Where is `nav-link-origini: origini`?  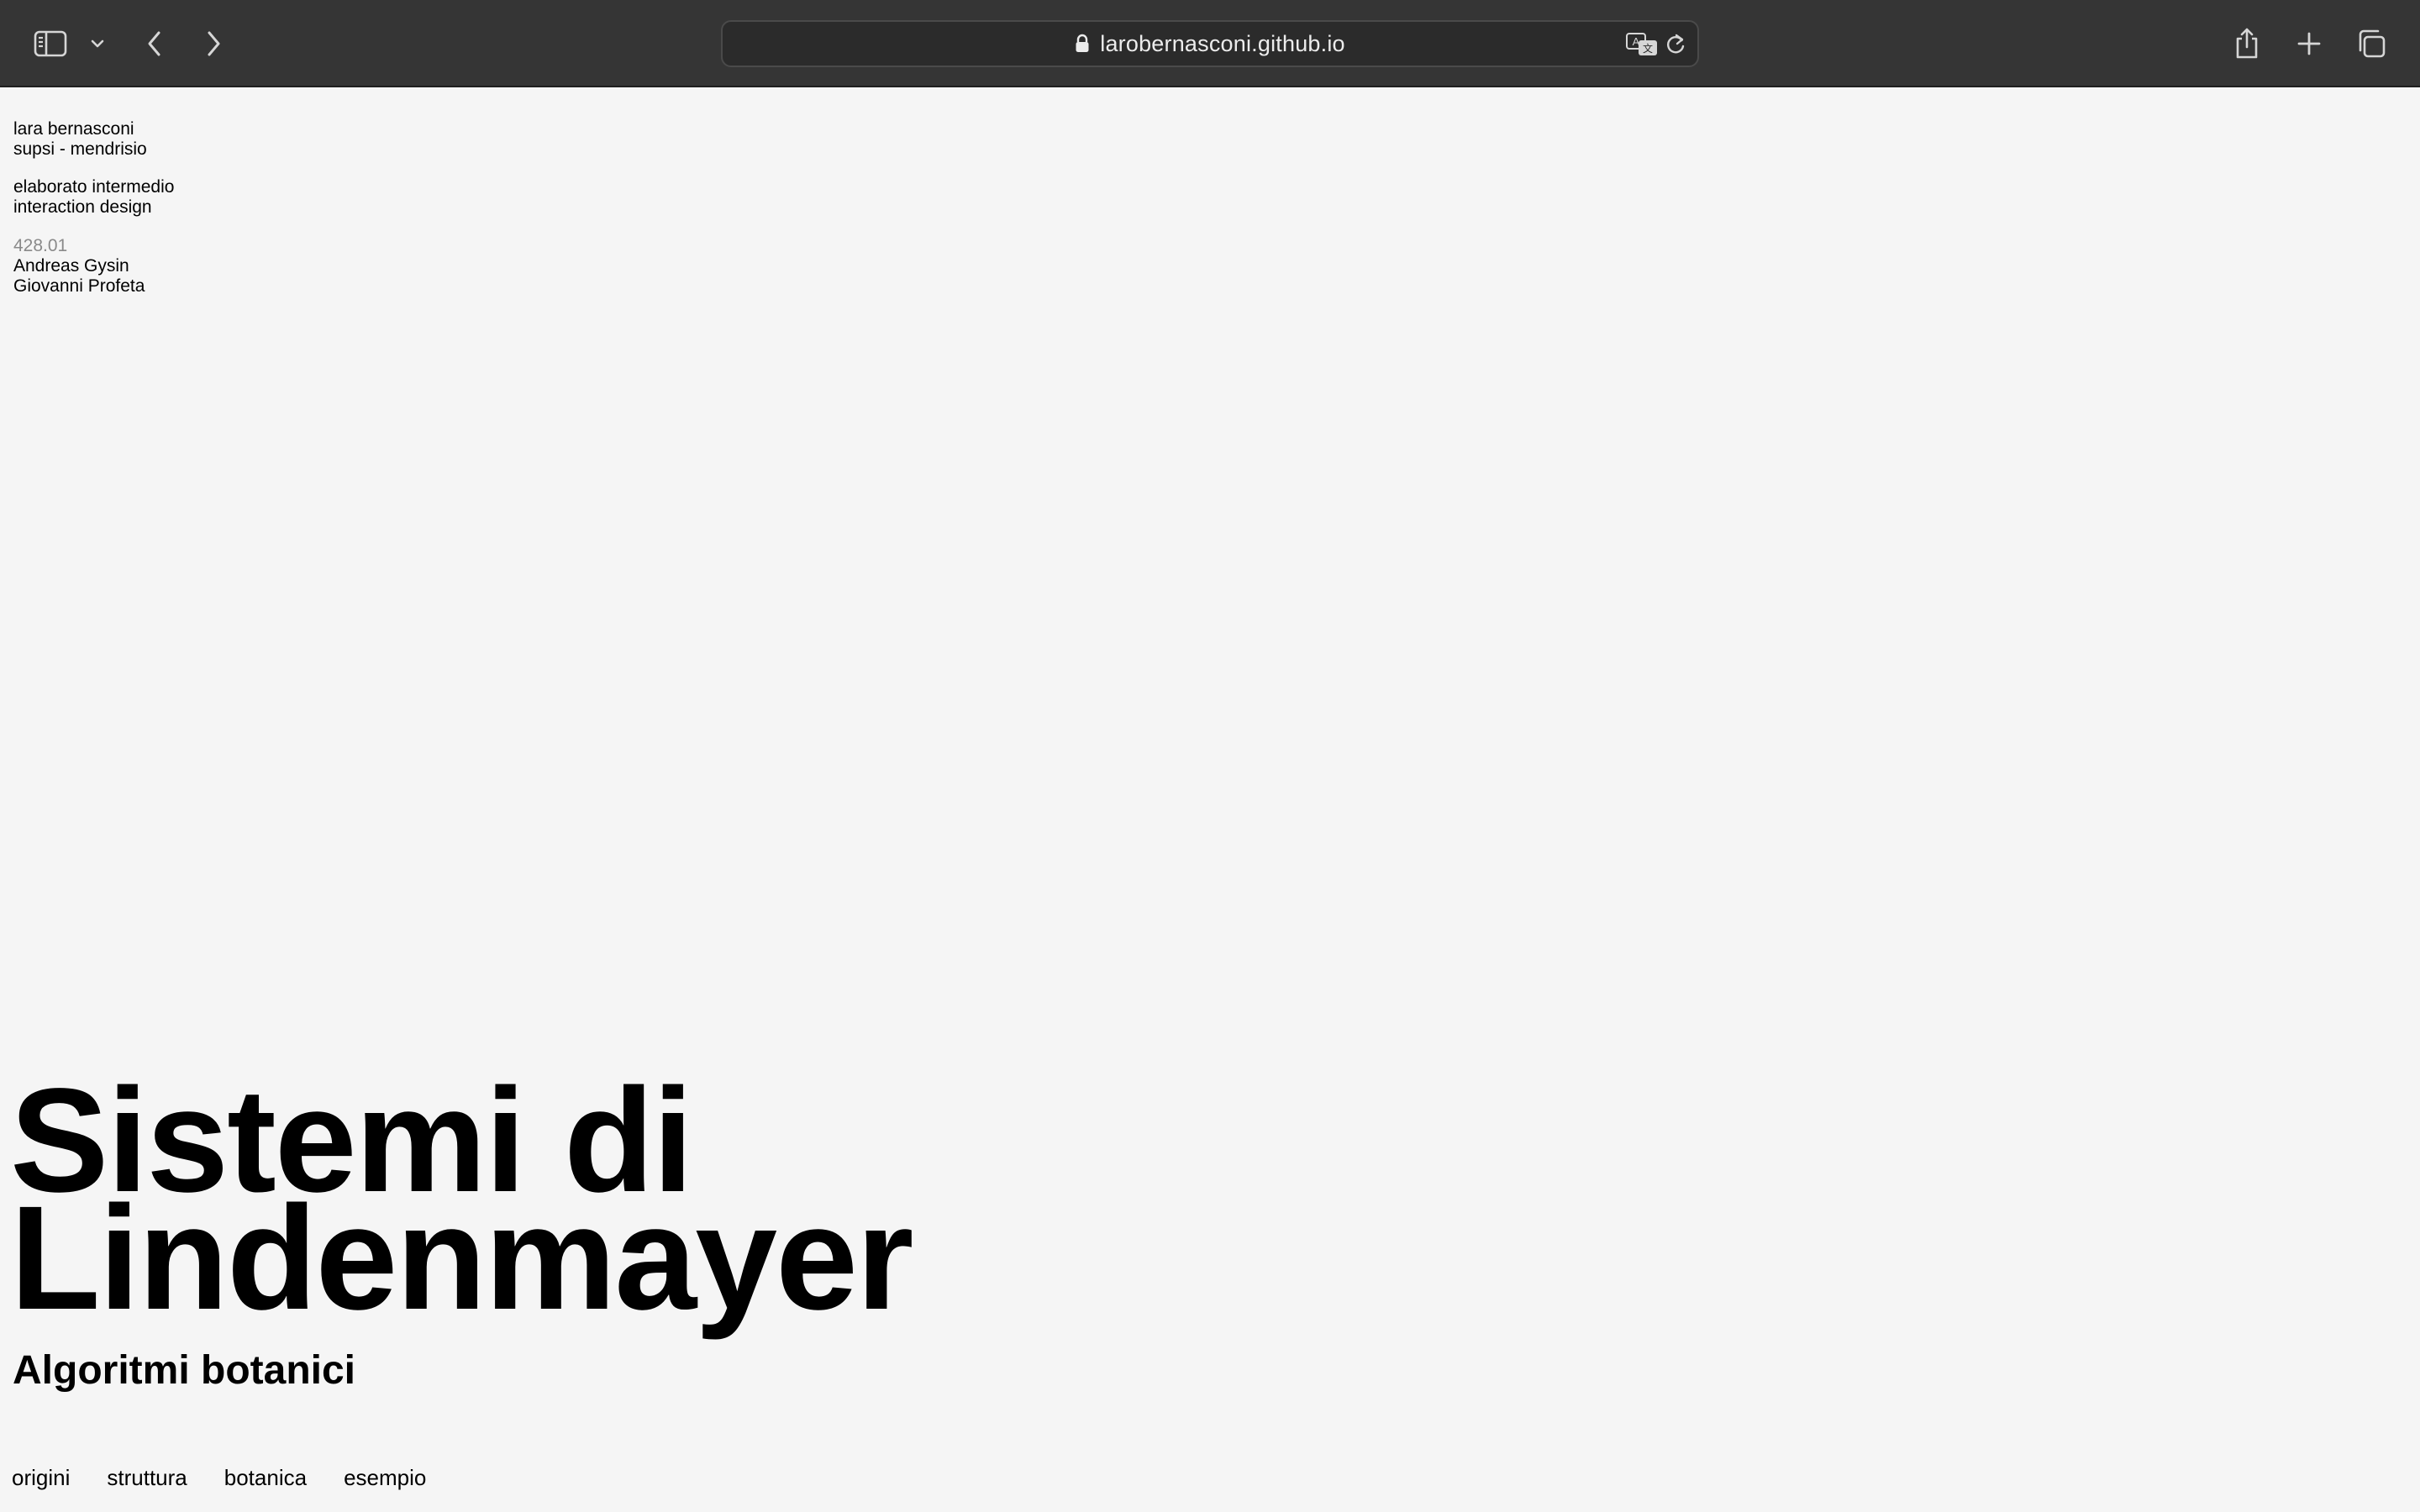
nav-link-origini: origini is located at coordinates (41, 1477).